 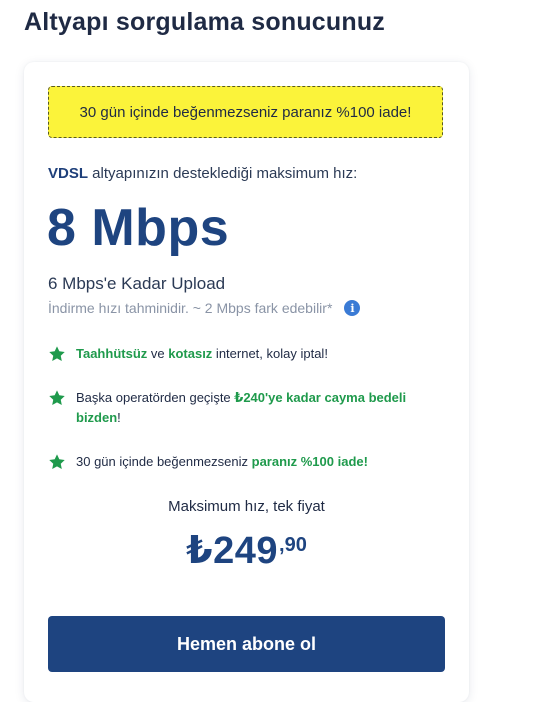 What do you see at coordinates (137, 283) in the screenshot?
I see `upload-speed: 6 Mbps'e Kadar Upload` at bounding box center [137, 283].